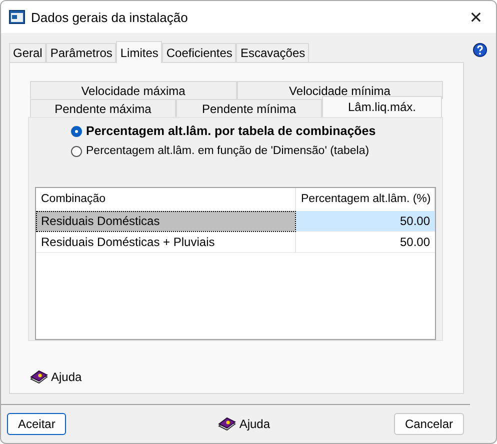  I want to click on radio-label: Percentagem alt.lâm. em função de 'Dimensão' (tabela), so click(228, 151).